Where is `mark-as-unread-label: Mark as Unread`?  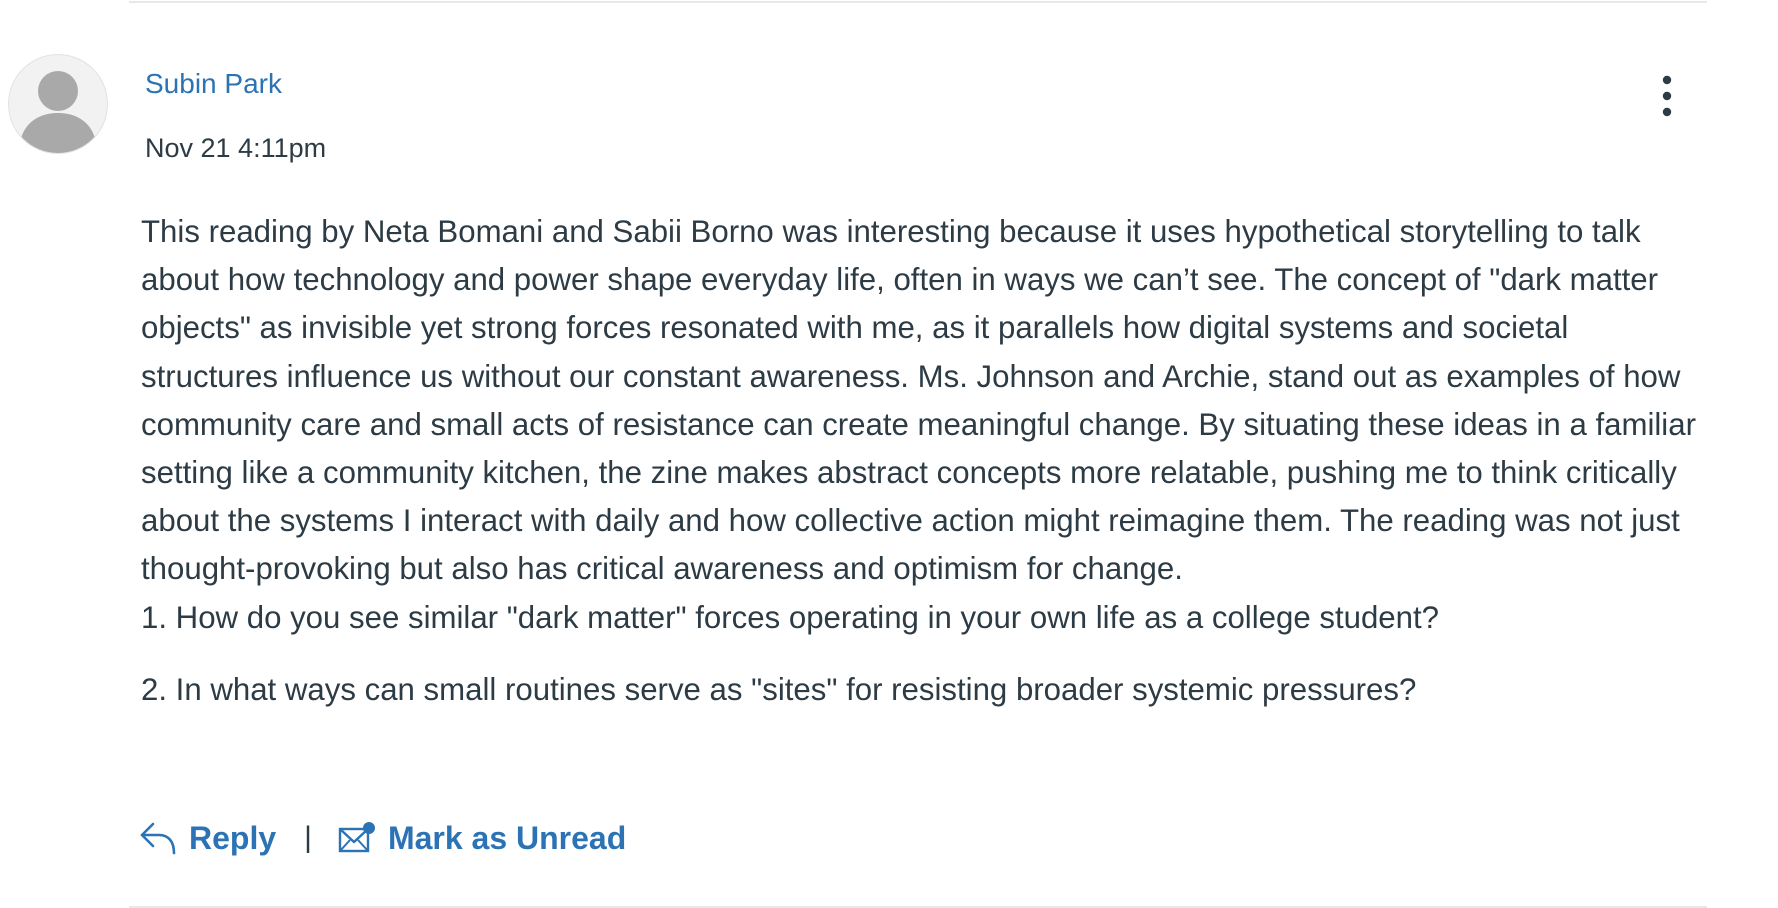
mark-as-unread-label: Mark as Unread is located at coordinates (507, 837).